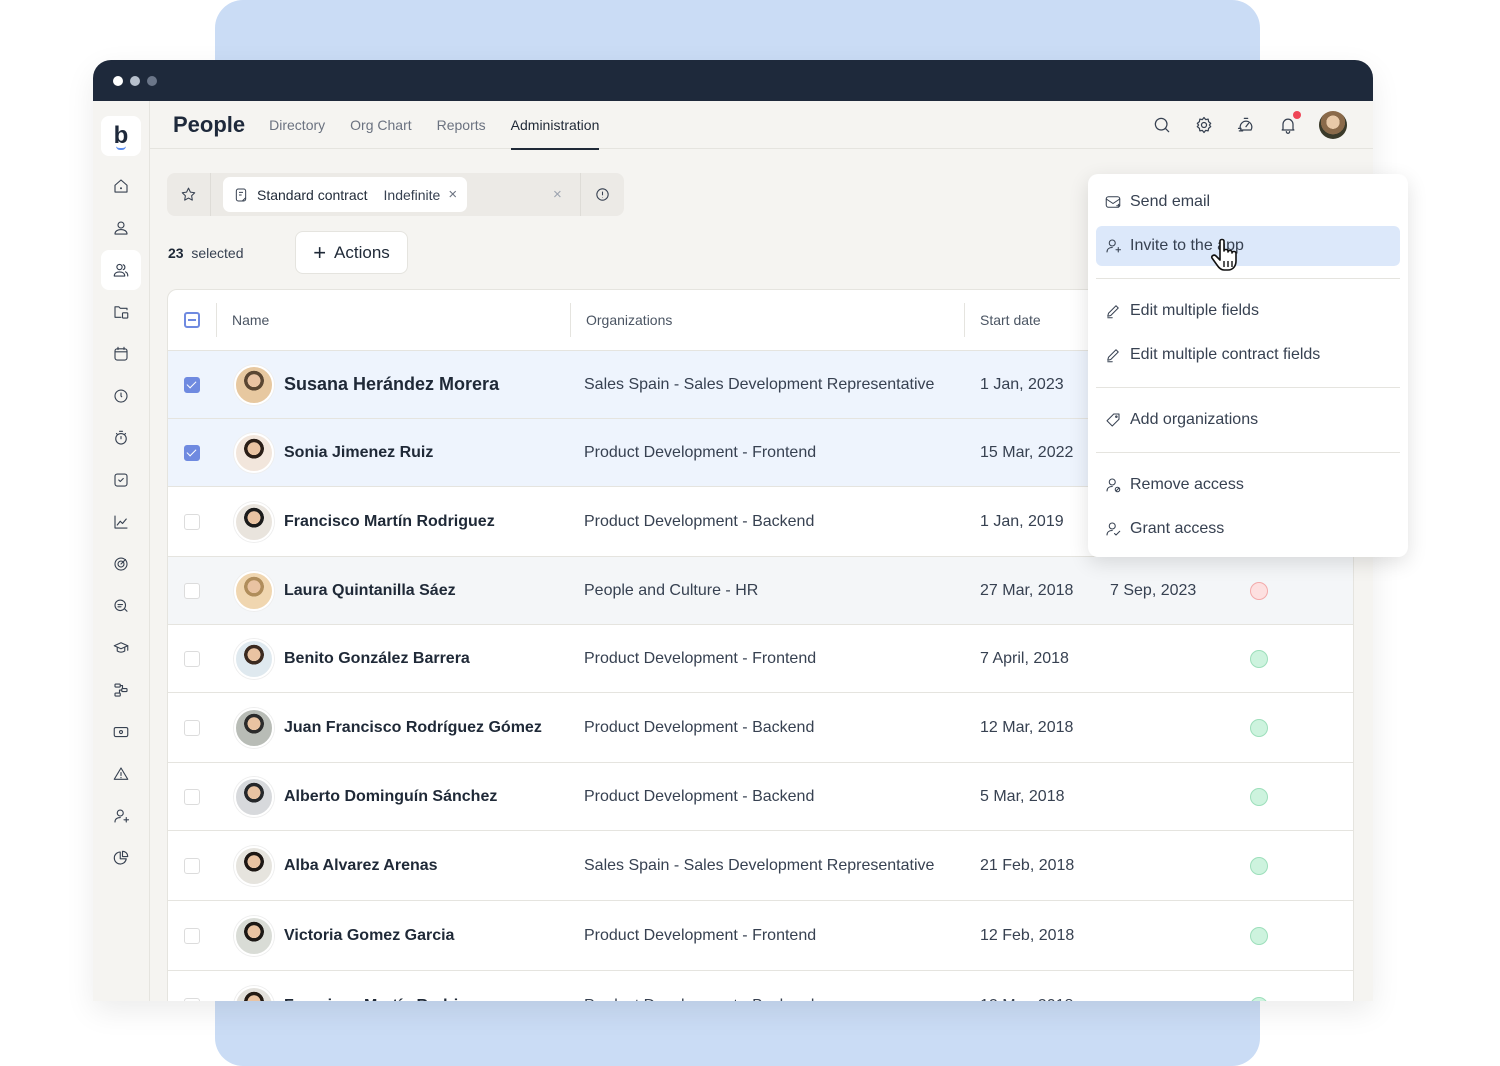 The image size is (1500, 1066). Describe the element at coordinates (121, 136) in the screenshot. I see `app-logo: b` at that location.